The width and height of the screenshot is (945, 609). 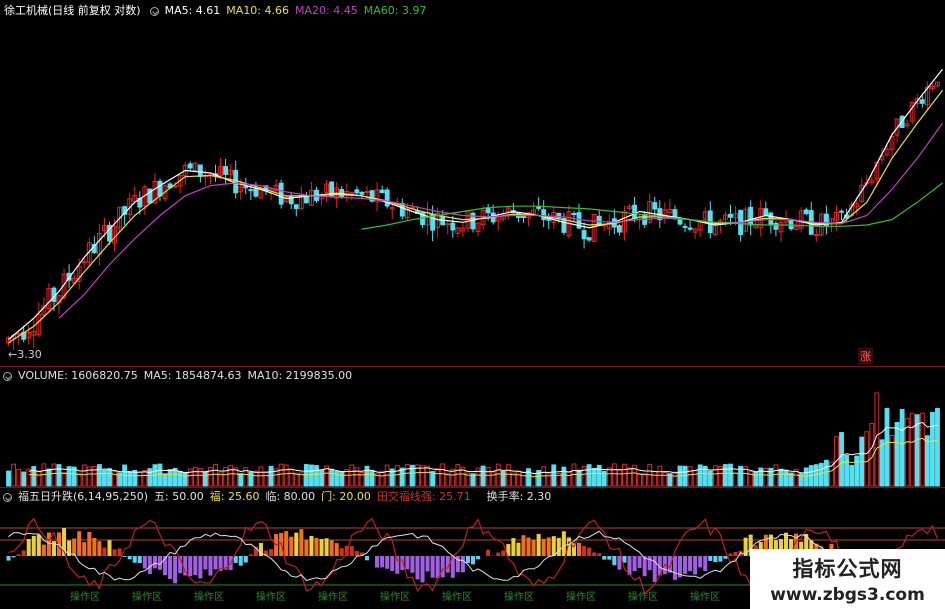 I want to click on ma-line-ma60, so click(x=652, y=206).